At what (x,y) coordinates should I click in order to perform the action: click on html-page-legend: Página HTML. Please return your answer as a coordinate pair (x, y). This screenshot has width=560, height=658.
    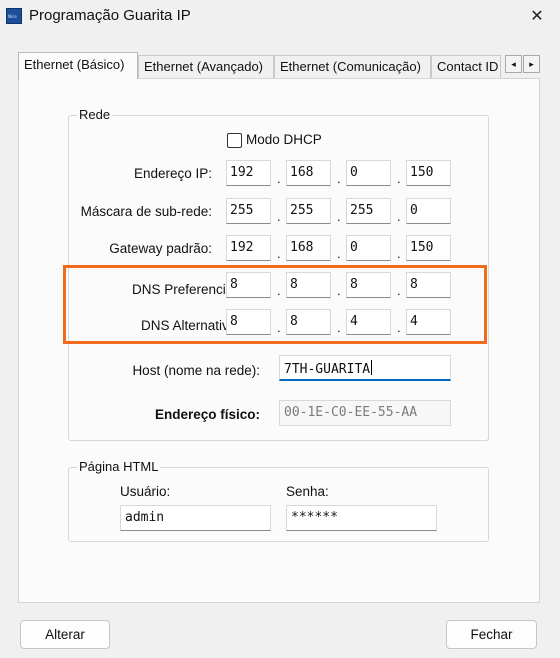
    Looking at the image, I should click on (119, 466).